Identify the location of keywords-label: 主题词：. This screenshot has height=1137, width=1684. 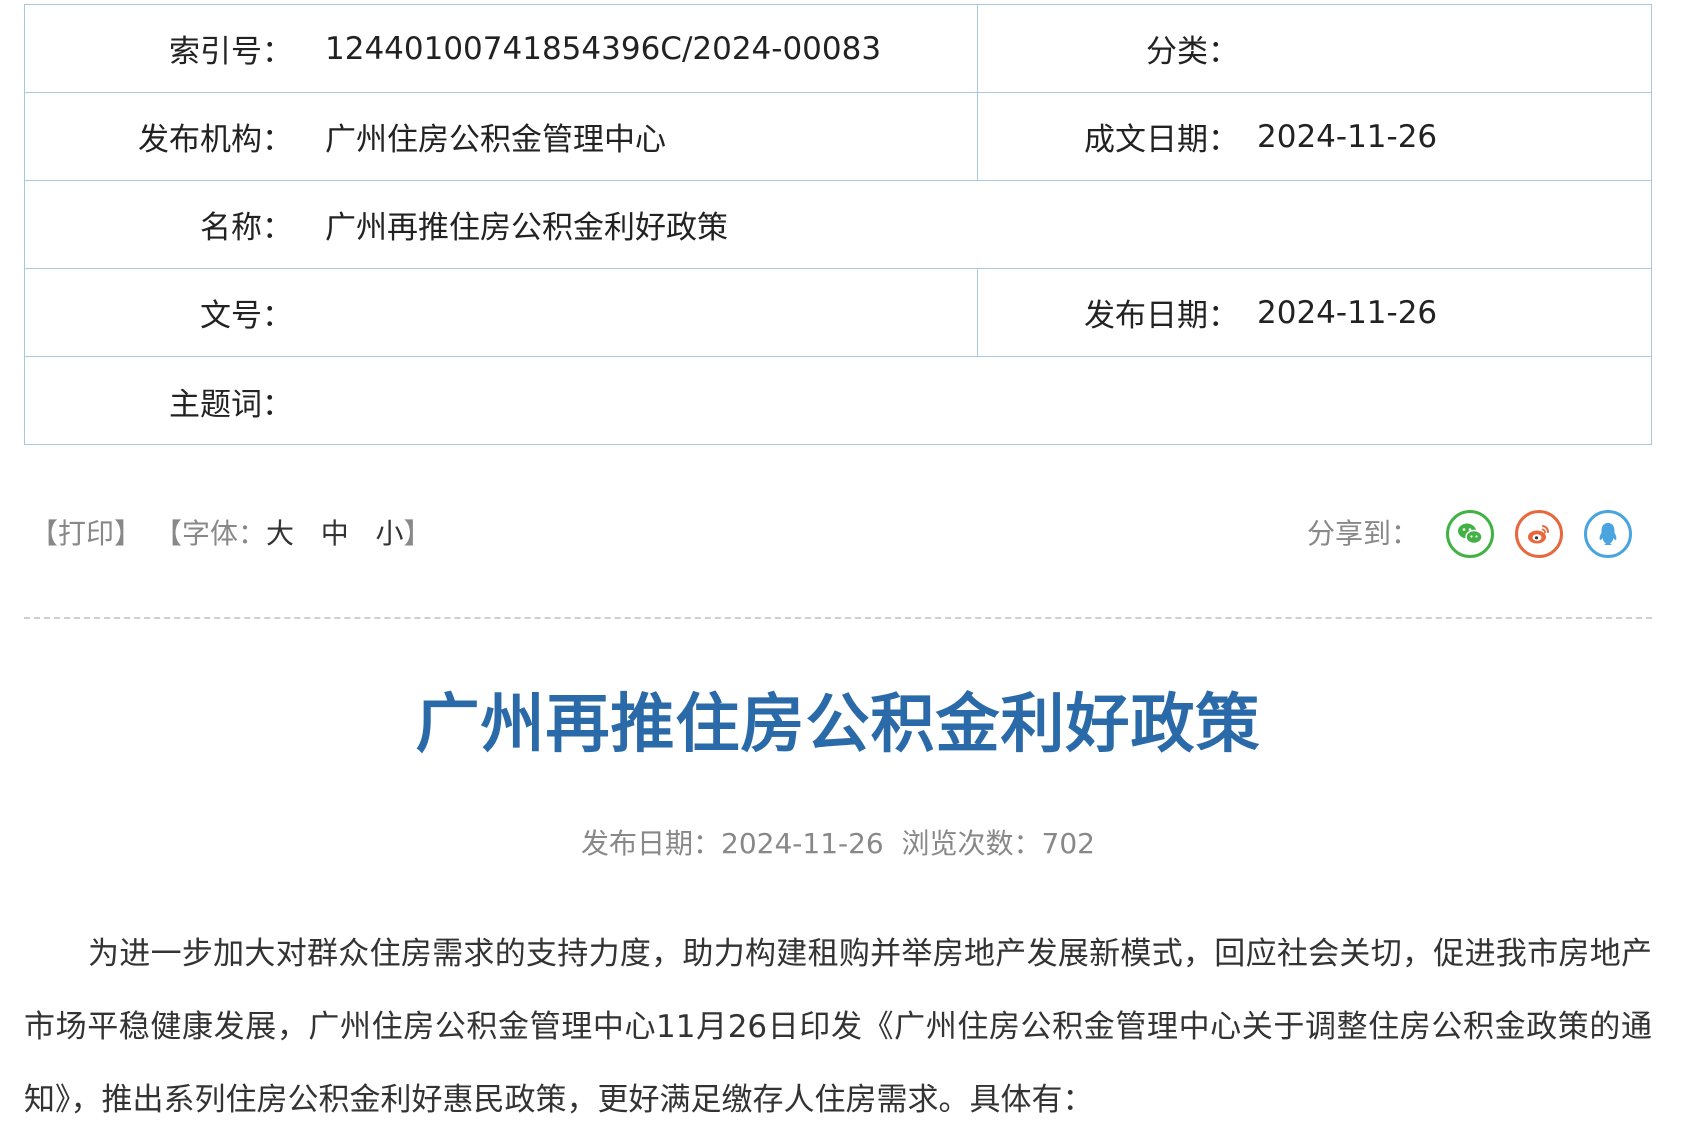
(231, 404).